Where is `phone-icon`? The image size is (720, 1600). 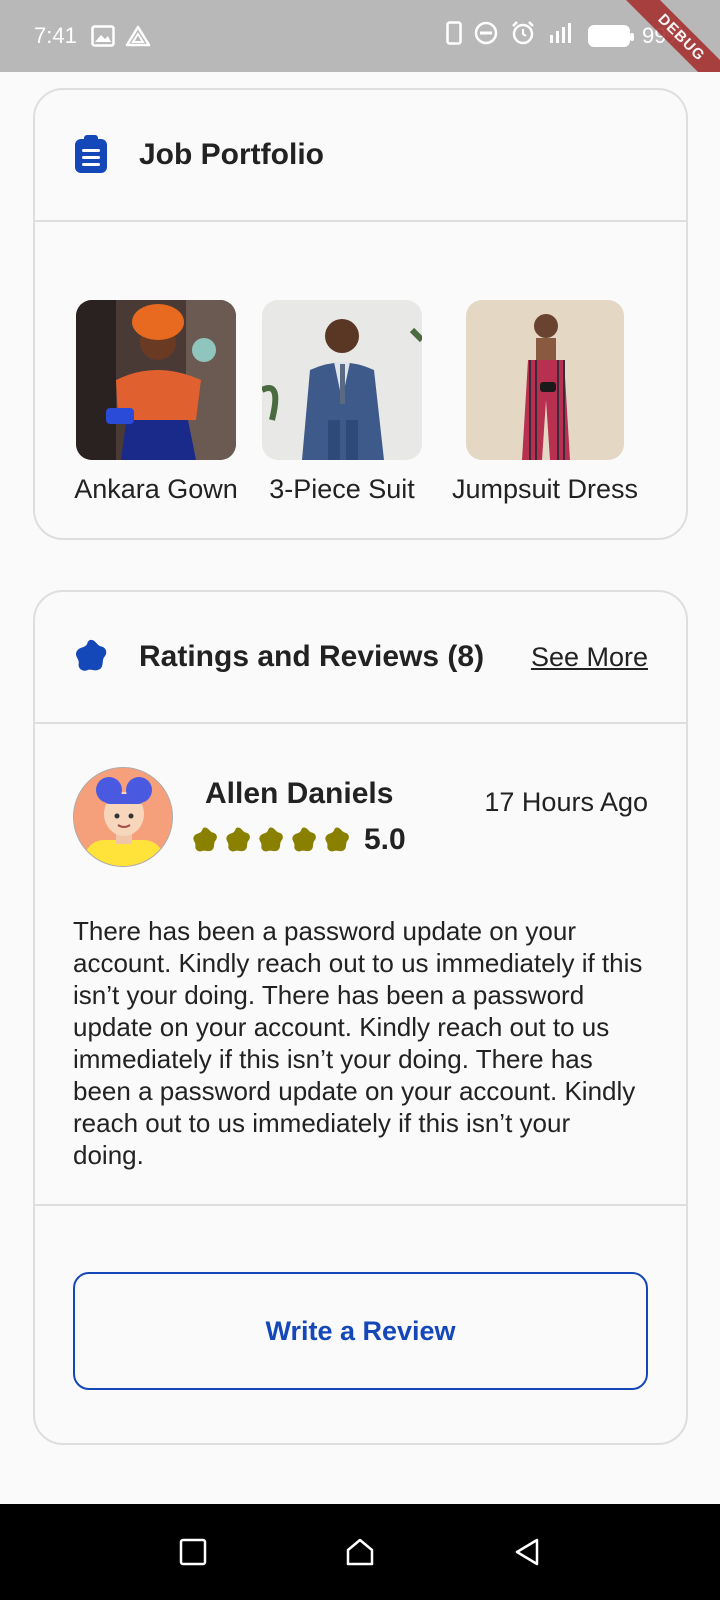
phone-icon is located at coordinates (454, 36).